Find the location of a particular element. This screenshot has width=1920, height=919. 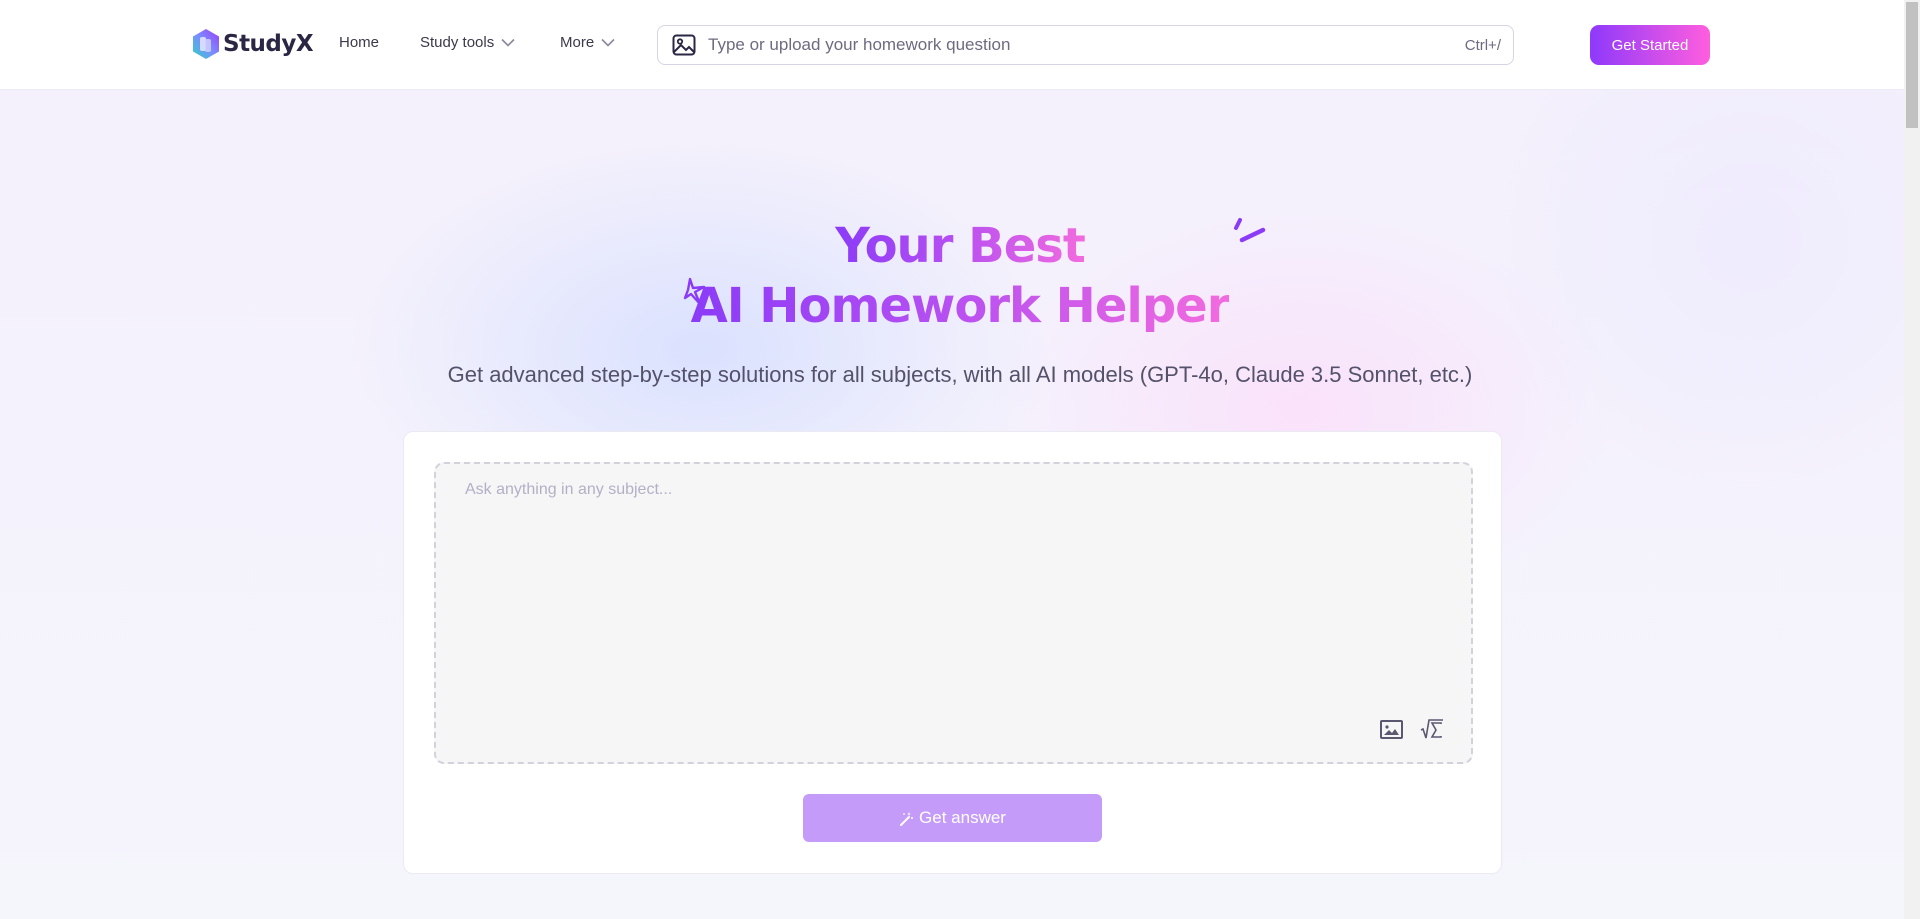

homework-search-bar: Ctrl+/ is located at coordinates (1085, 45).